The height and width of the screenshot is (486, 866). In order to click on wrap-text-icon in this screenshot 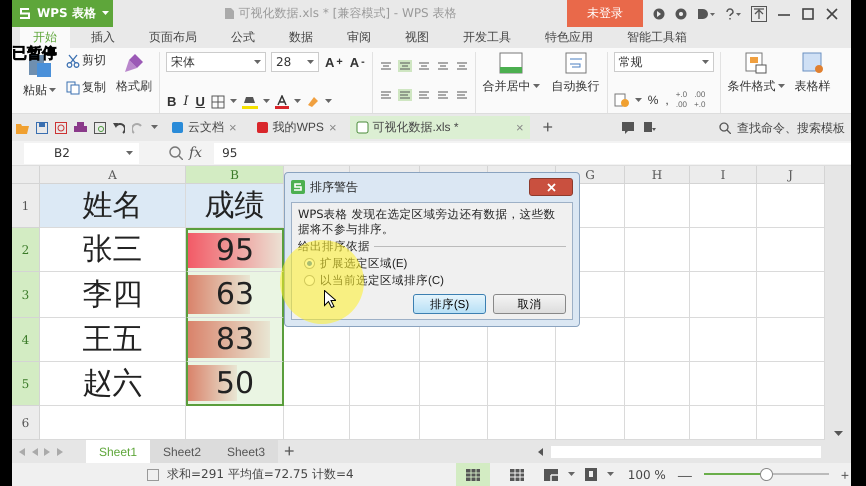, I will do `click(575, 63)`.